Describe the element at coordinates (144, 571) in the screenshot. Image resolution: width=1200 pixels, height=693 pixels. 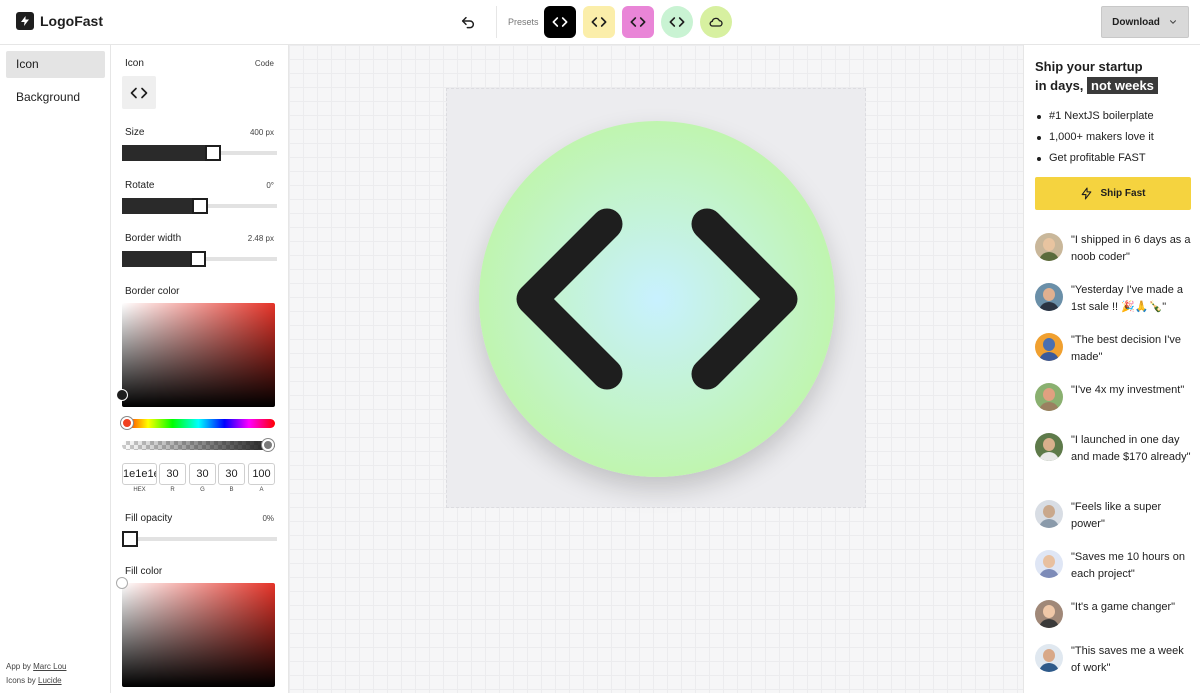
I see `fill-color-label: Fill color` at that location.